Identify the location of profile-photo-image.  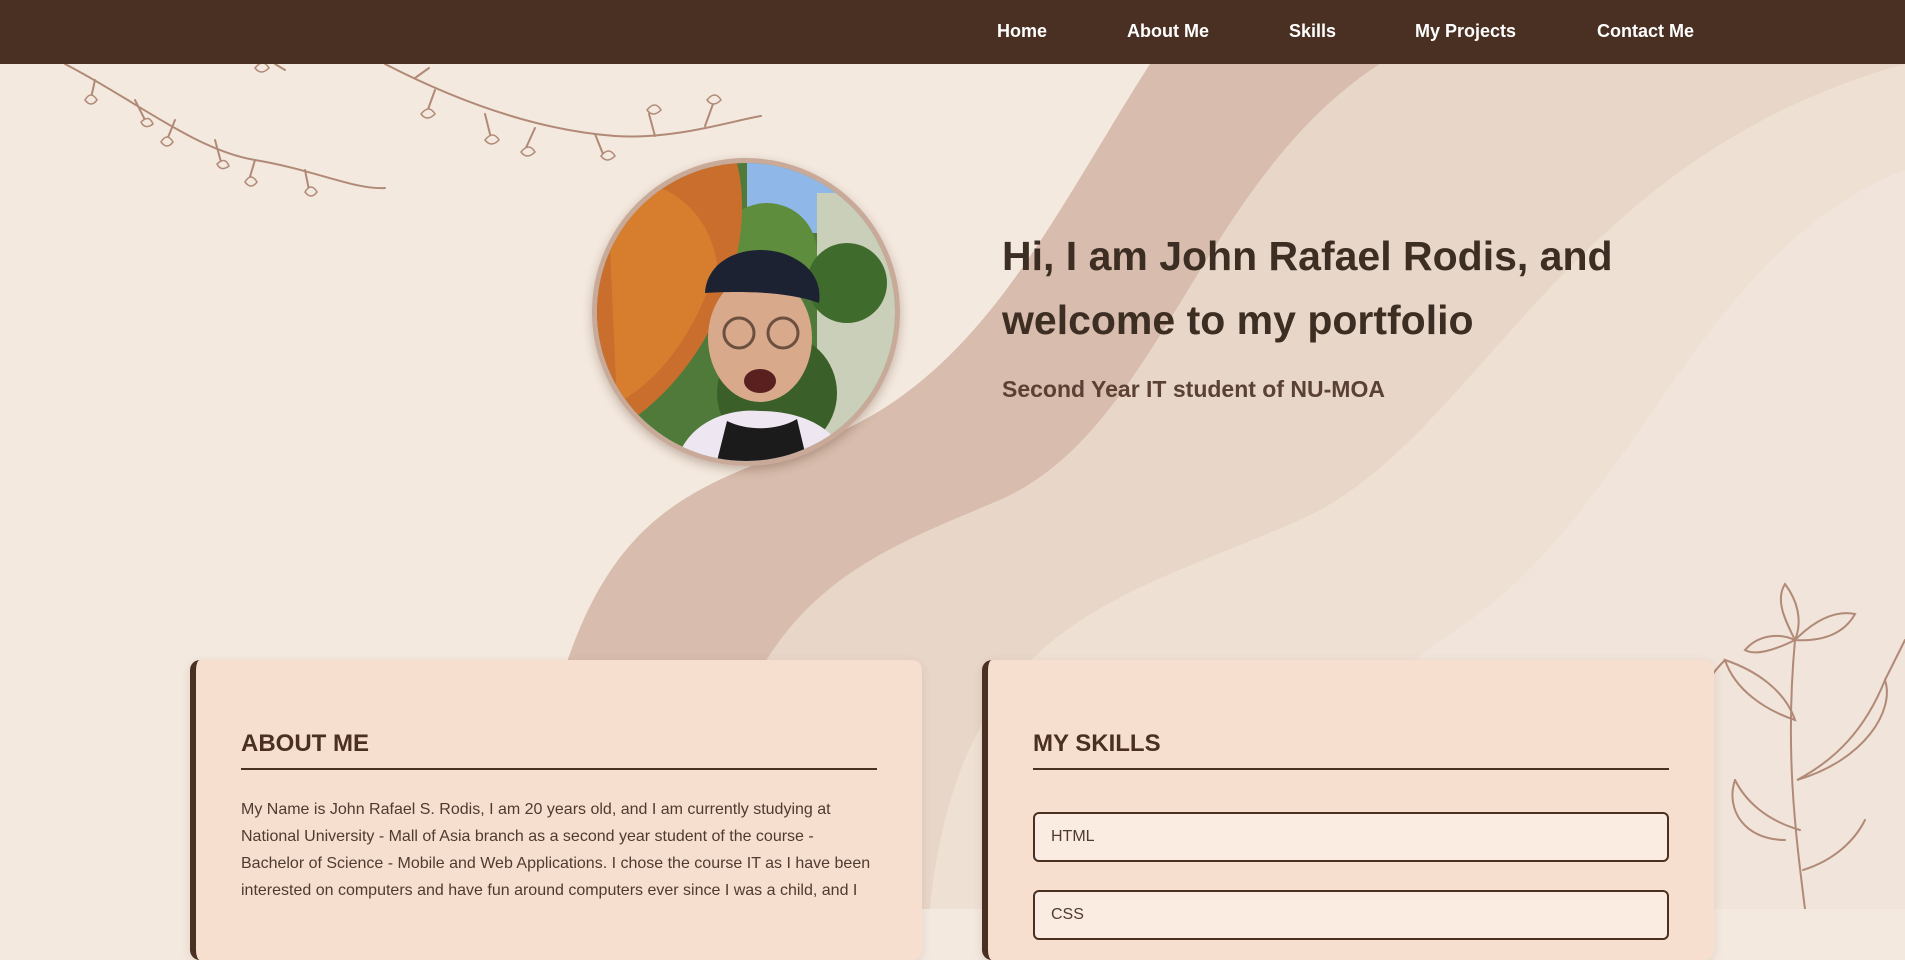
(746, 312).